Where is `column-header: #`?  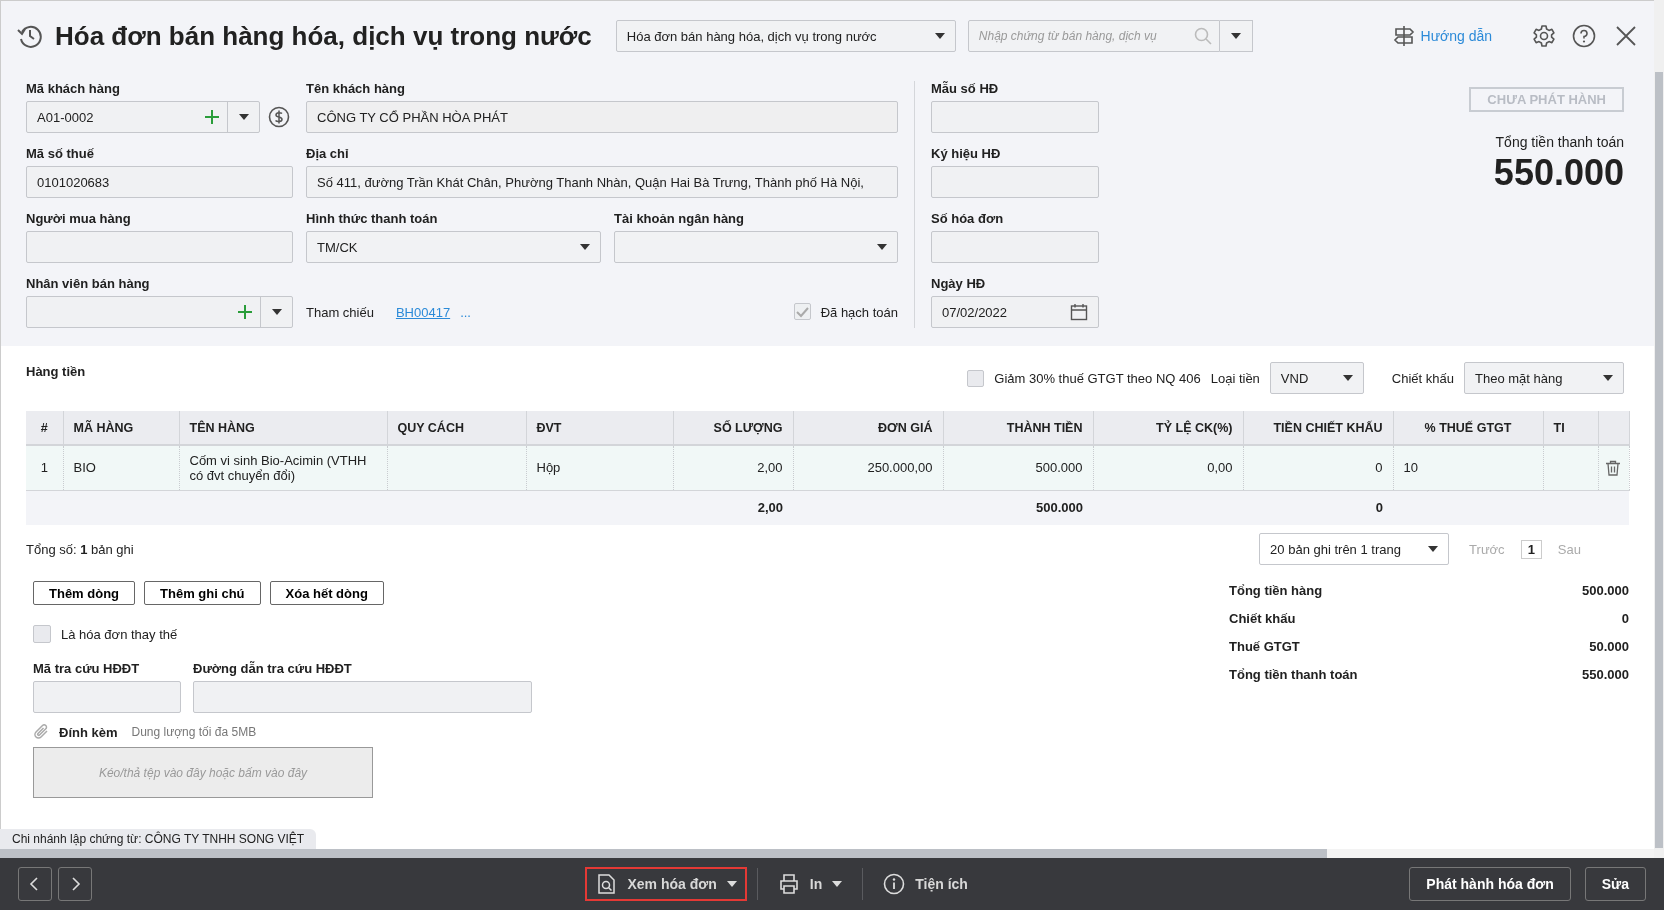 column-header: # is located at coordinates (44, 428).